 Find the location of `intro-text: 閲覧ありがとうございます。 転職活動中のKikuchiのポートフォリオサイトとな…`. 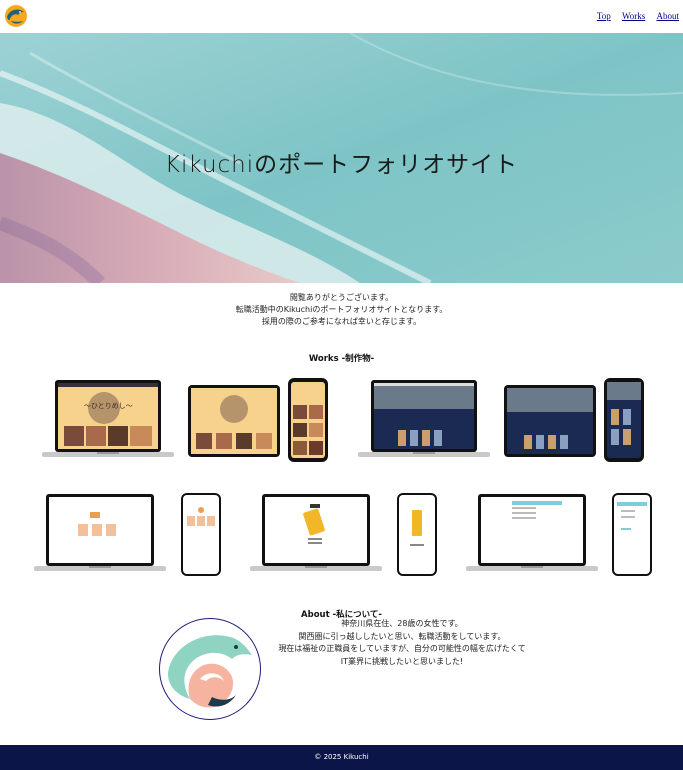

intro-text: 閲覧ありがとうございます。 転職活動中のKikuchiのポートフォリオサイトとな… is located at coordinates (341, 310).